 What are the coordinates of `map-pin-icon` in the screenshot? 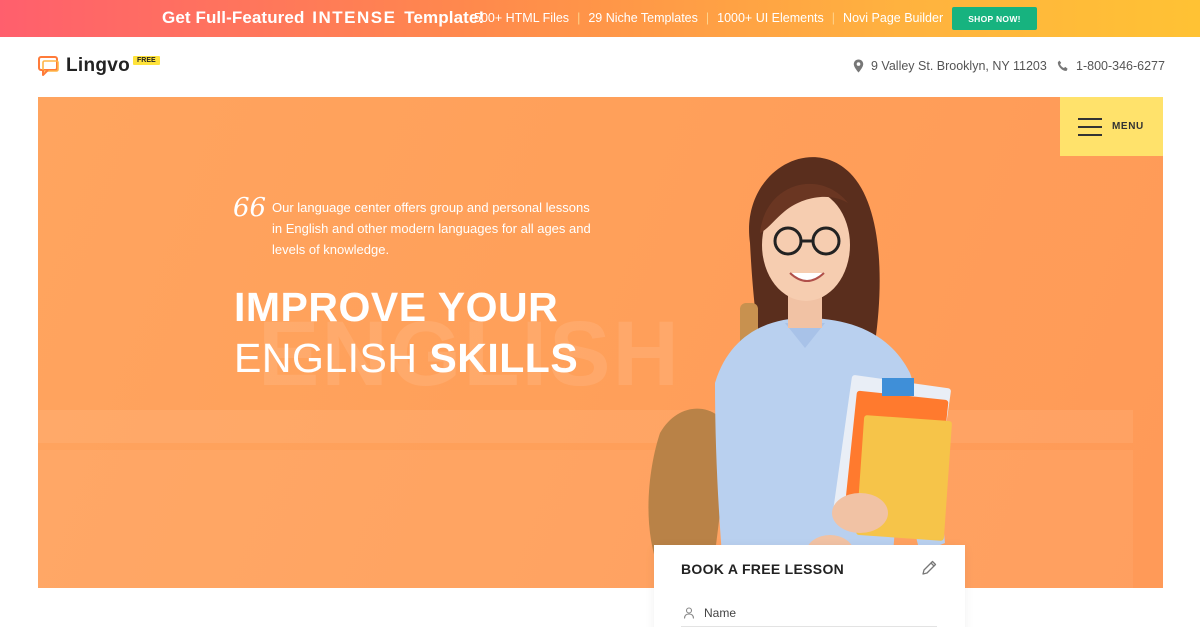 It's located at (858, 66).